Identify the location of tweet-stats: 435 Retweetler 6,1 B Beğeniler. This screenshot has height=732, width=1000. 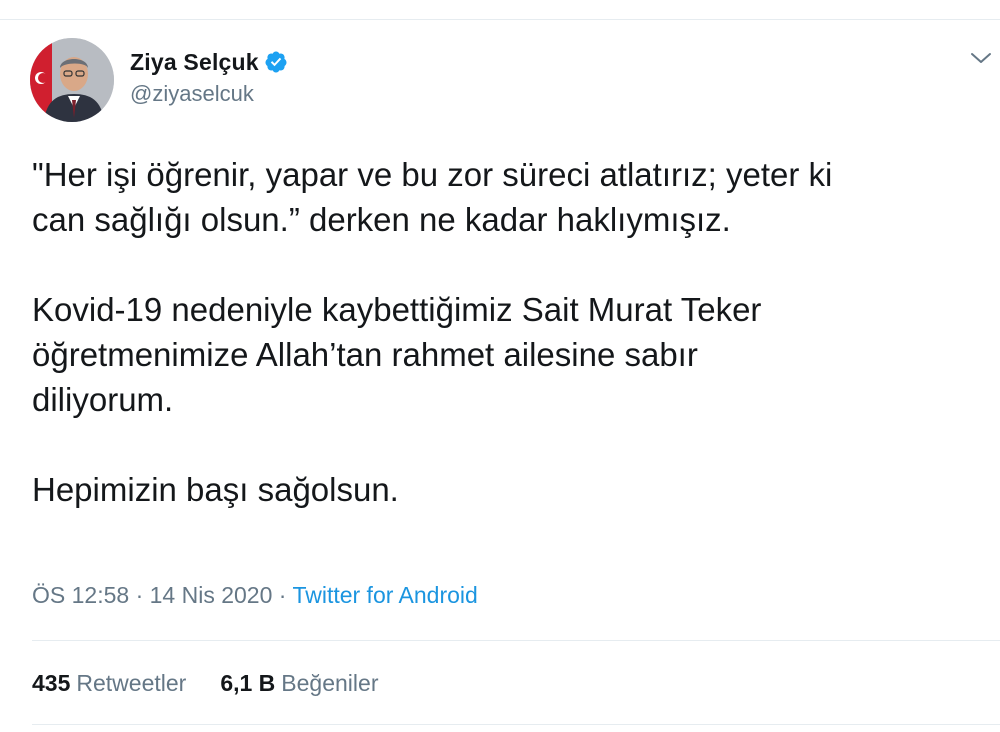
(205, 683).